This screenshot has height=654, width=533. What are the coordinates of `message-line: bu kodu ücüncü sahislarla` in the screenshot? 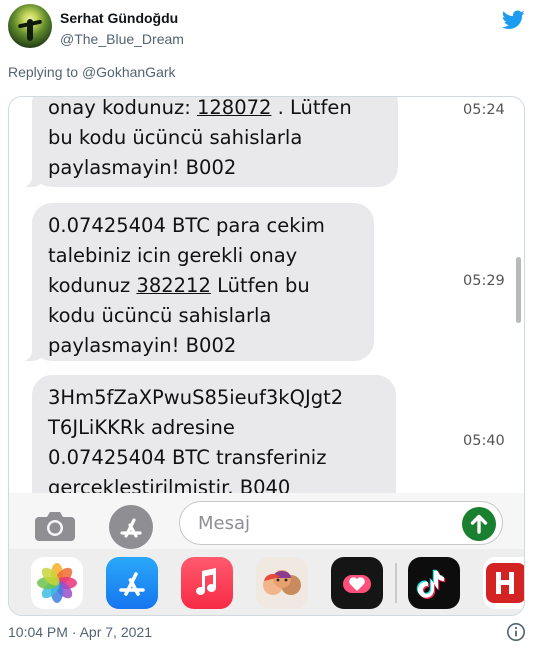 It's located at (175, 137).